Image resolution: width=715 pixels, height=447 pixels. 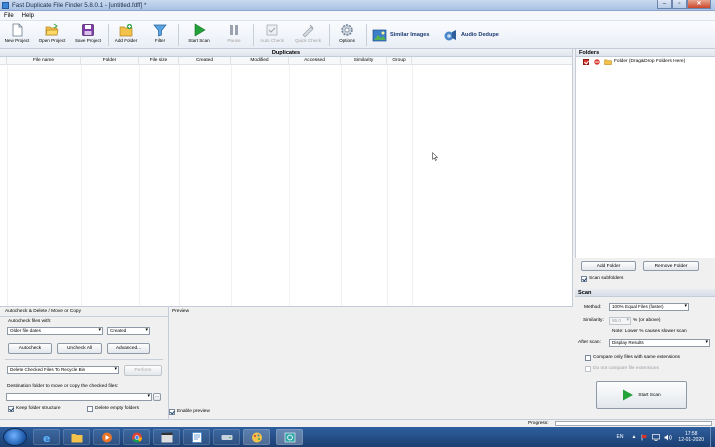 I want to click on save-project-button: Save Project, so click(x=88, y=35).